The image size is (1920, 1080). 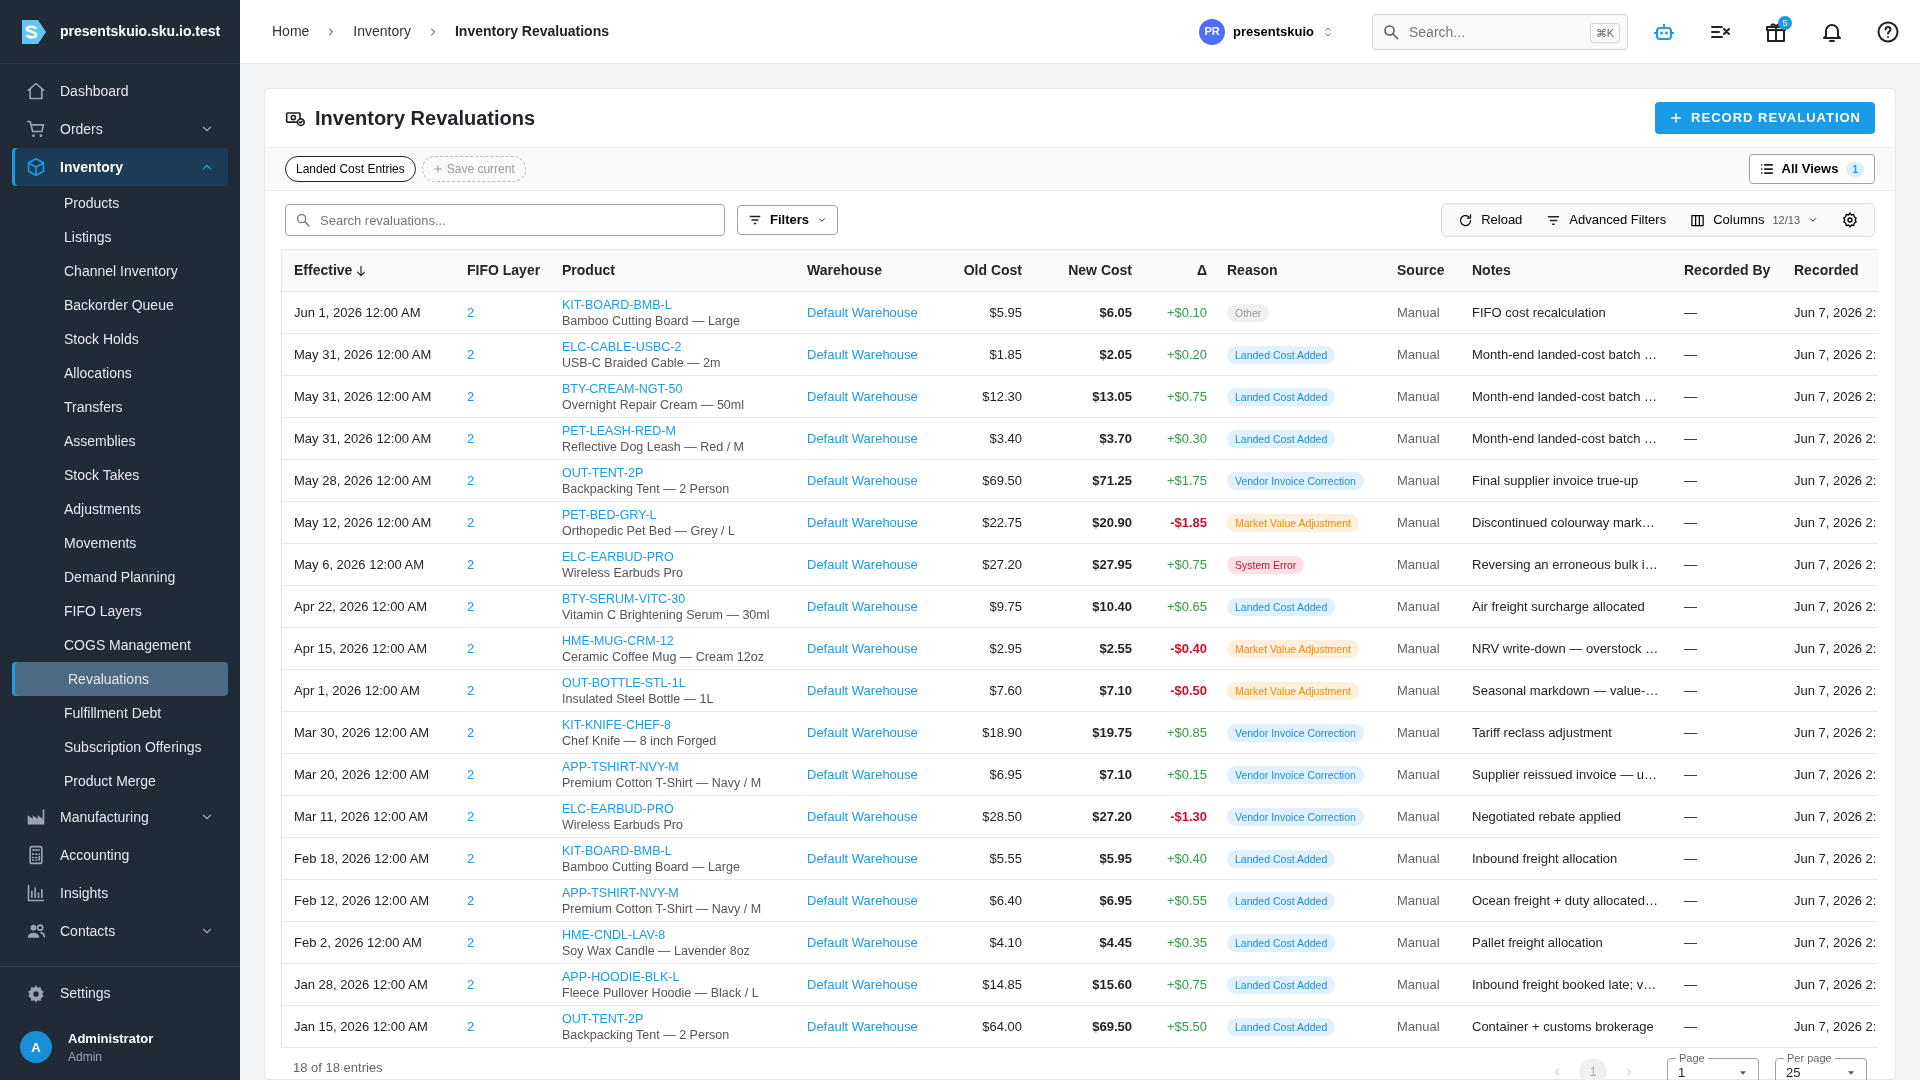 What do you see at coordinates (867, 270) in the screenshot?
I see `column-header: Warehouse` at bounding box center [867, 270].